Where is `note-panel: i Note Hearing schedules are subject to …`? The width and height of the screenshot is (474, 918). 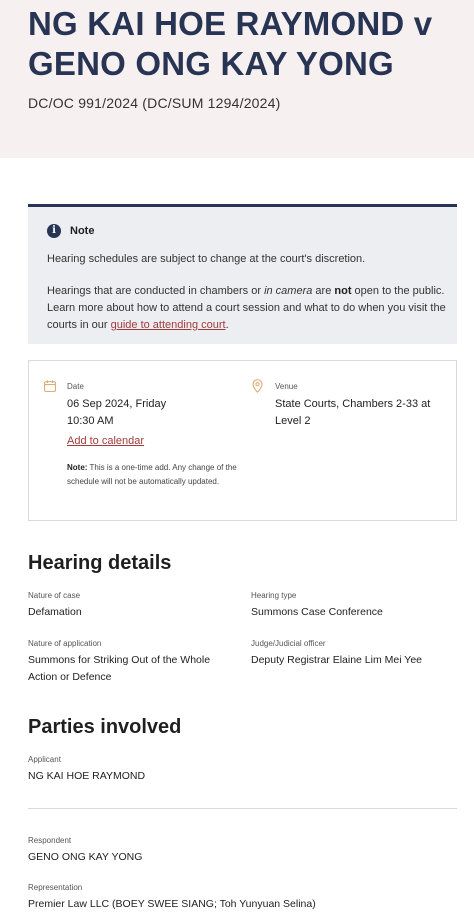 note-panel: i Note Hearing schedules are subject to … is located at coordinates (242, 274).